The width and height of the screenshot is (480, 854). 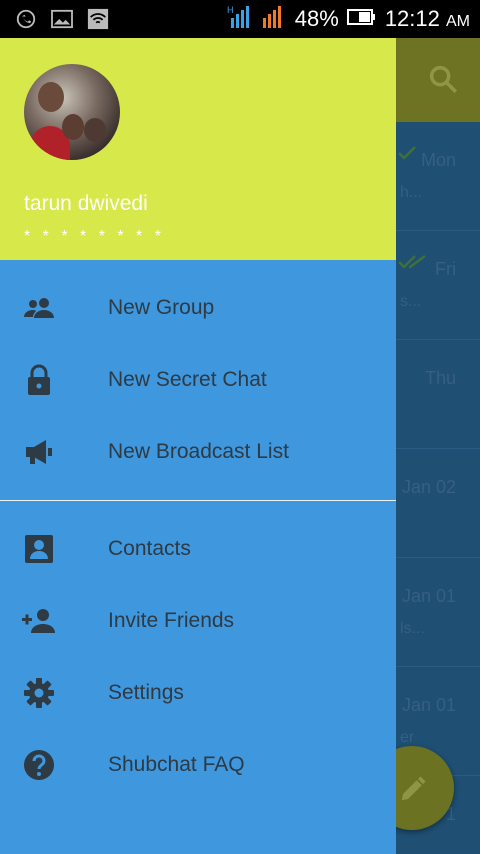 I want to click on pencil-icon, so click(x=413, y=791).